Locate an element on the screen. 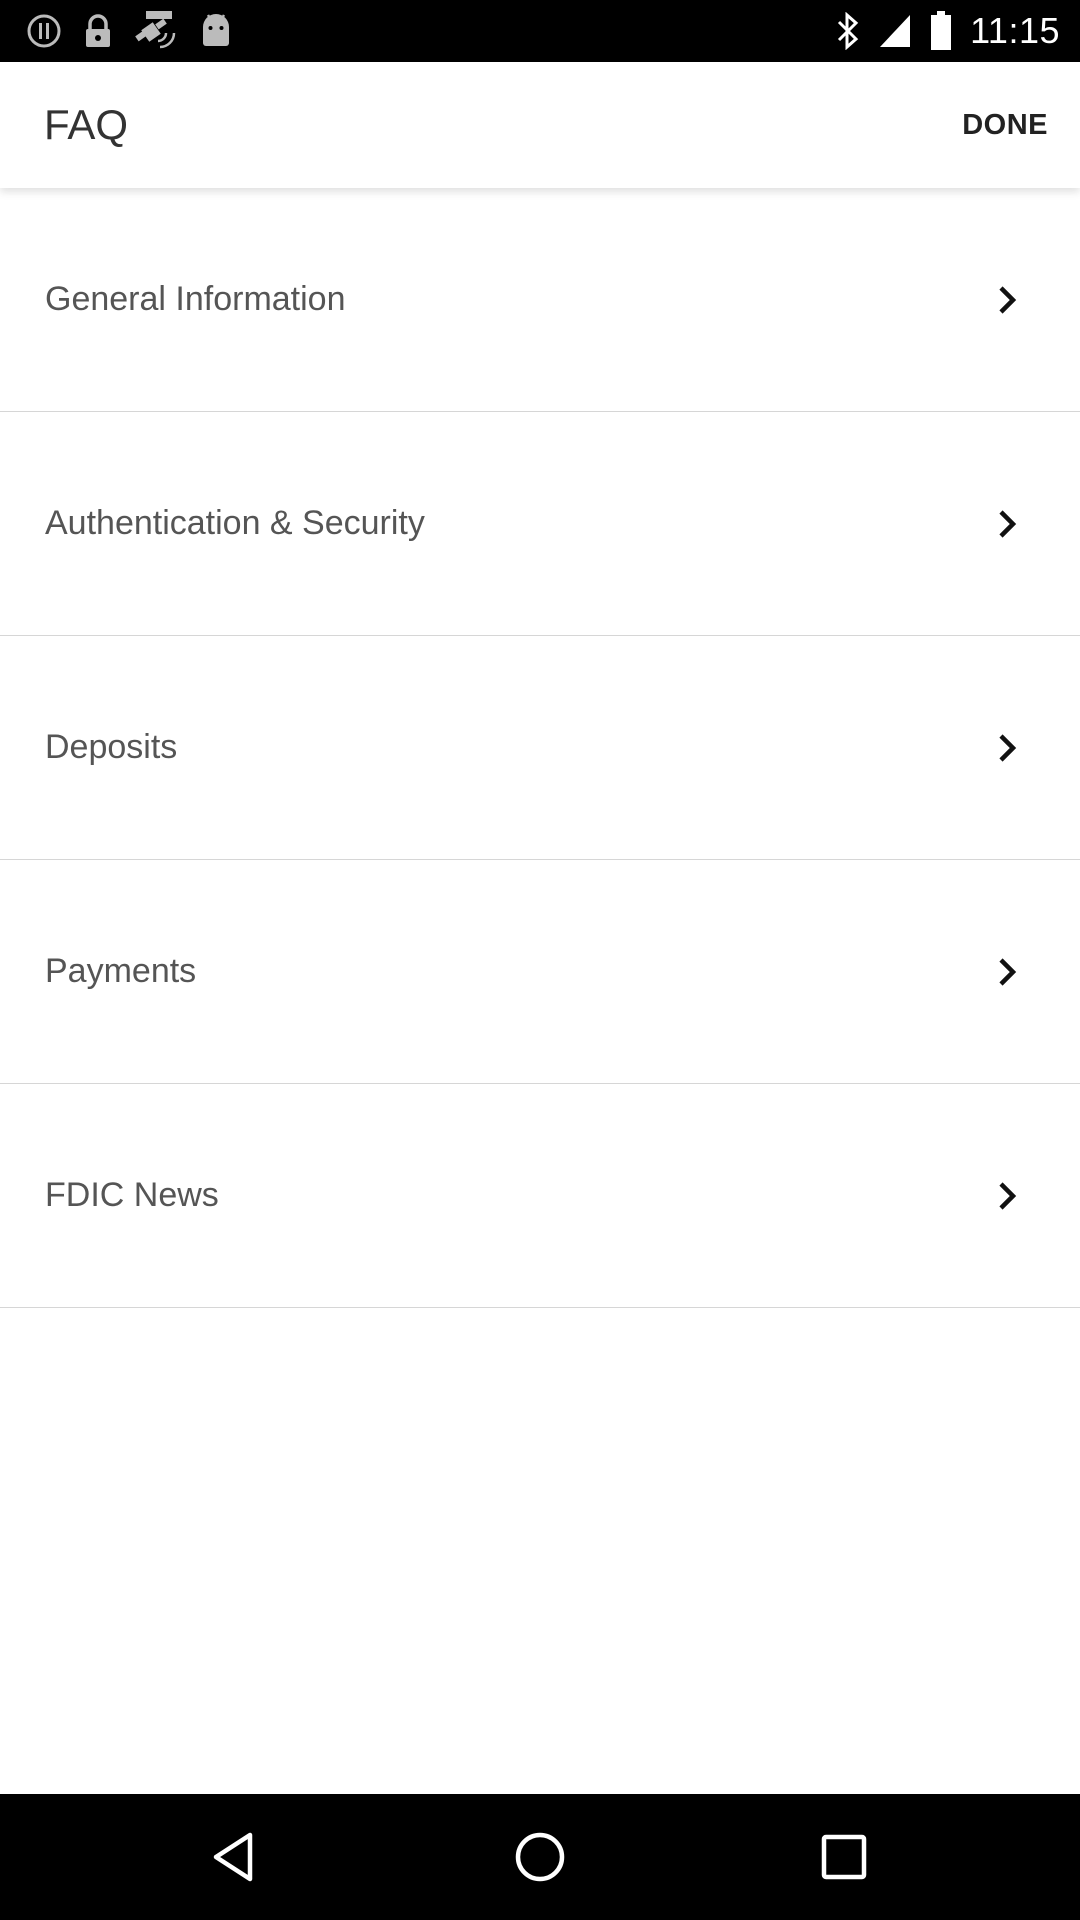 The height and width of the screenshot is (1920, 1080). faq-item-label: Payments is located at coordinates (121, 971).